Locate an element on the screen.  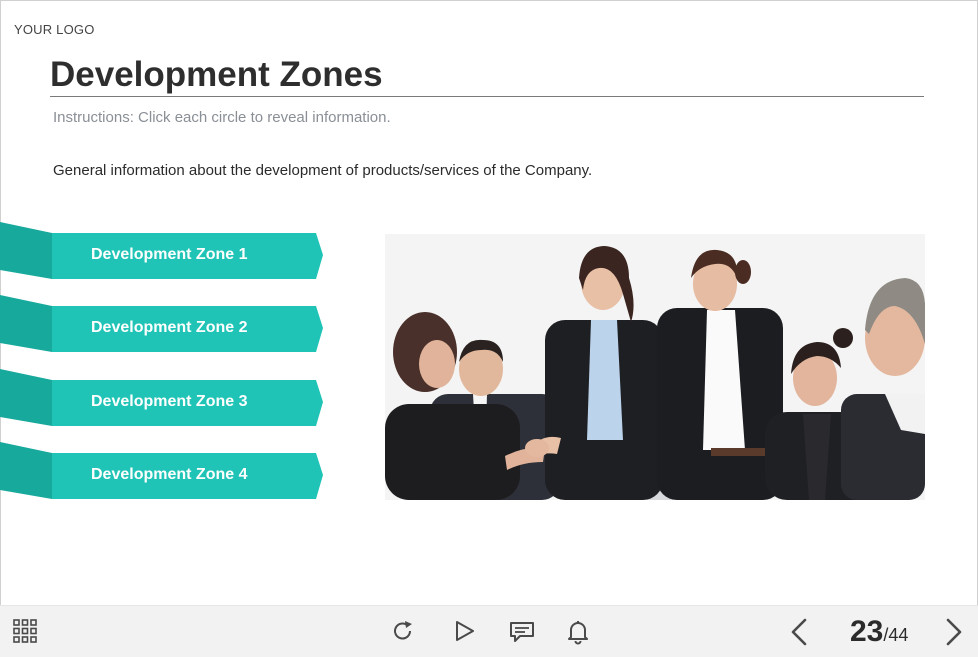
title-divider is located at coordinates (487, 96).